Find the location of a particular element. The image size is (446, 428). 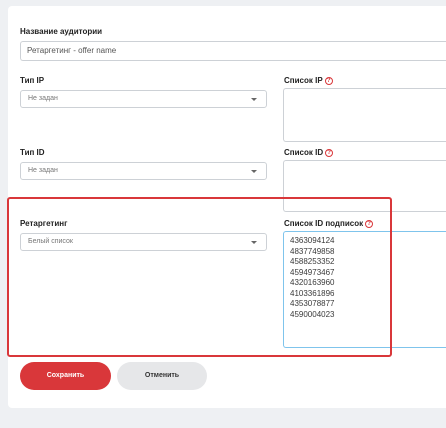

save-button: Сохранить is located at coordinates (65, 376).